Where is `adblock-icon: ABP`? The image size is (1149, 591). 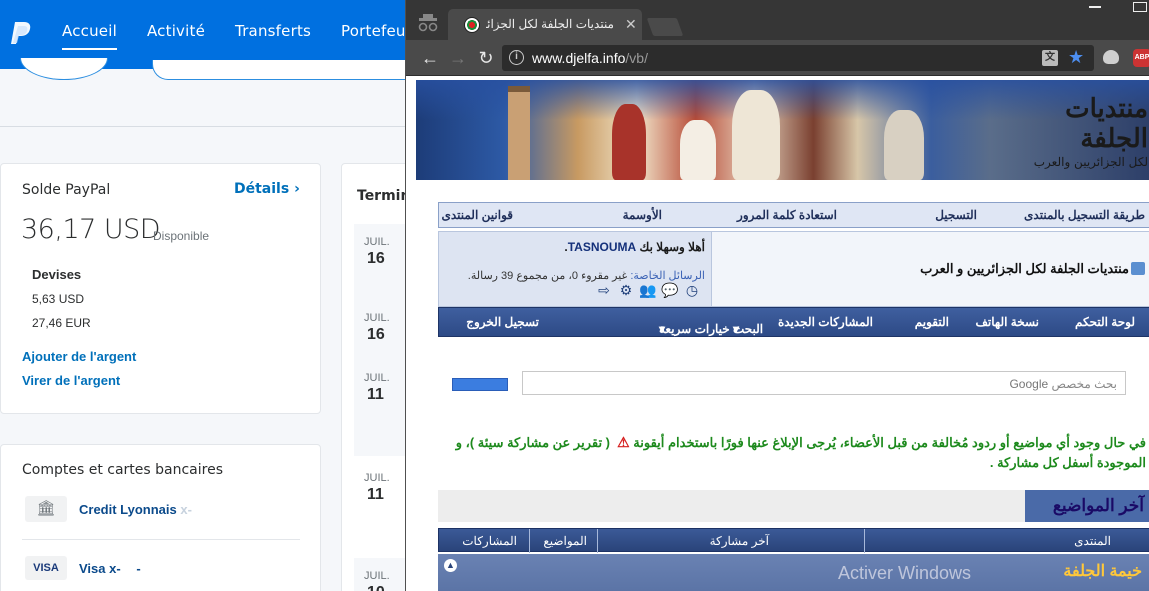 adblock-icon: ABP is located at coordinates (1141, 58).